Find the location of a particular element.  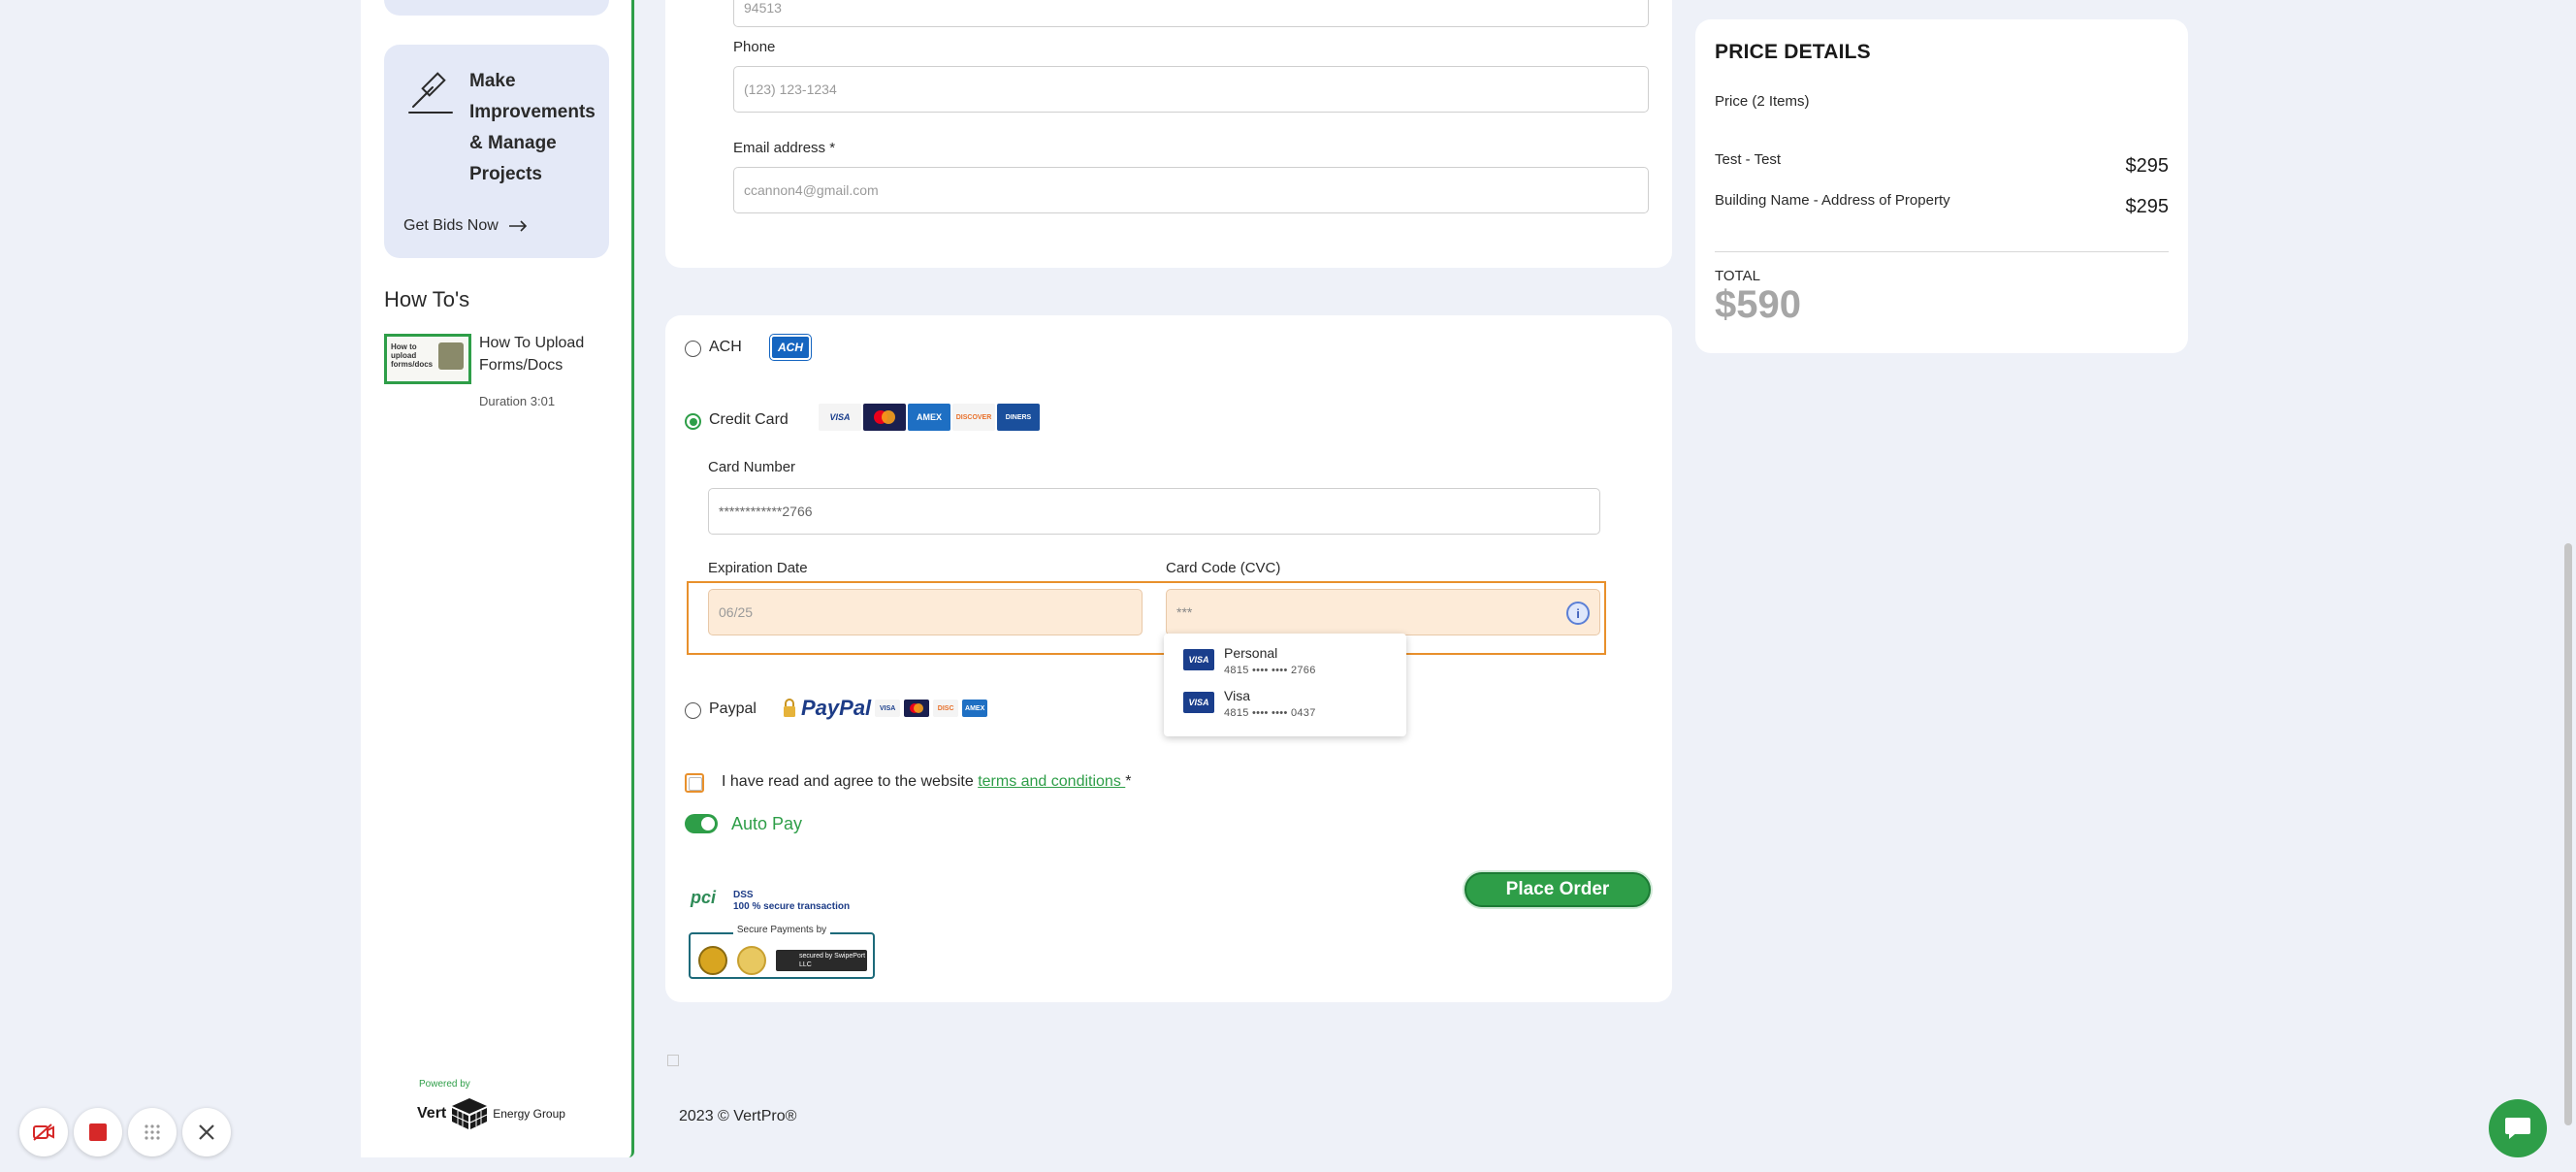

brand-name: Vert is located at coordinates (432, 1113).